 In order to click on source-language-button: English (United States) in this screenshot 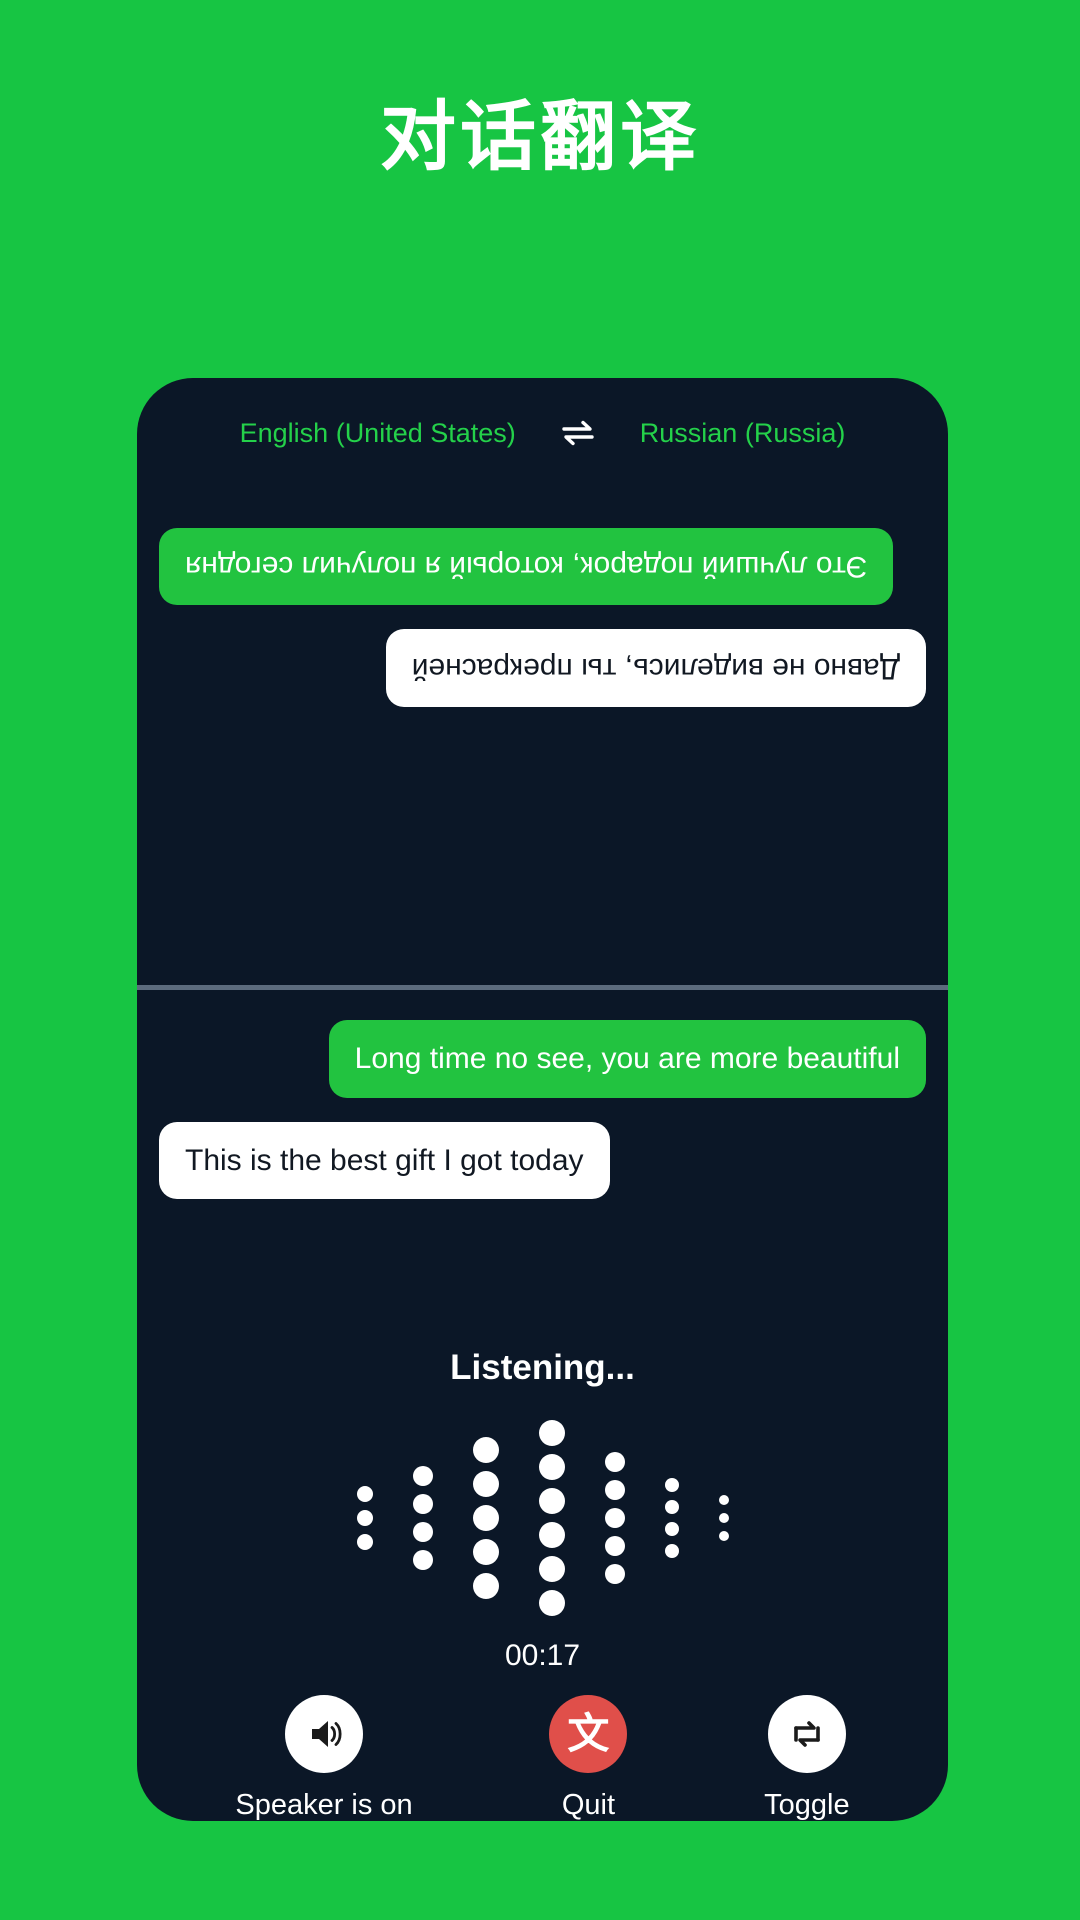, I will do `click(378, 433)`.